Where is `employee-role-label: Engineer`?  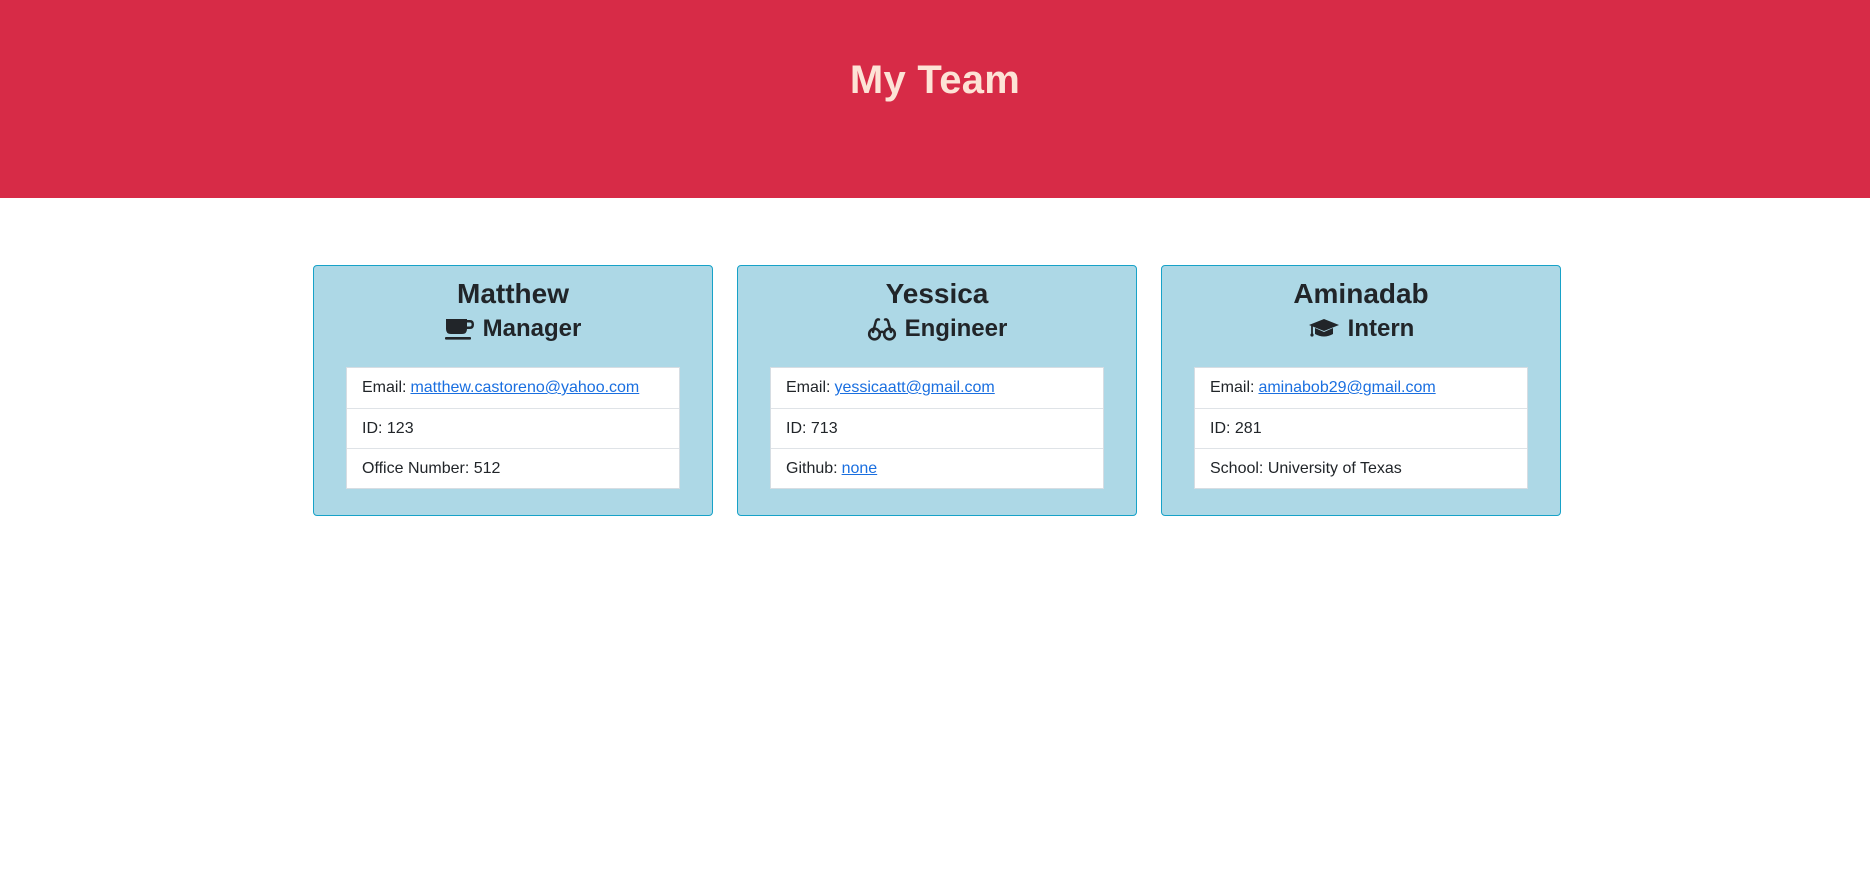 employee-role-label: Engineer is located at coordinates (956, 328).